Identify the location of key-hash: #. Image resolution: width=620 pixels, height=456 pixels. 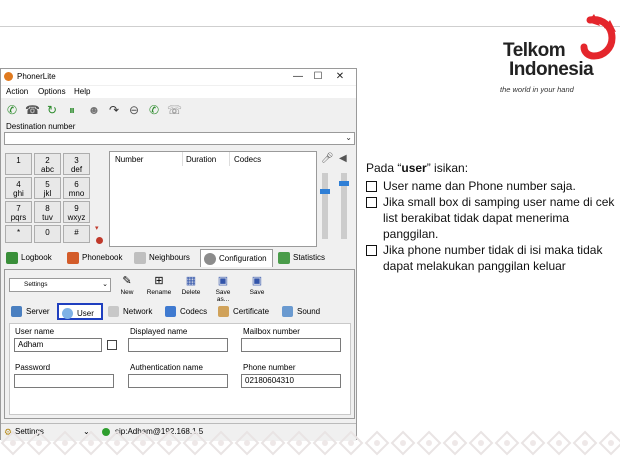
(76, 234).